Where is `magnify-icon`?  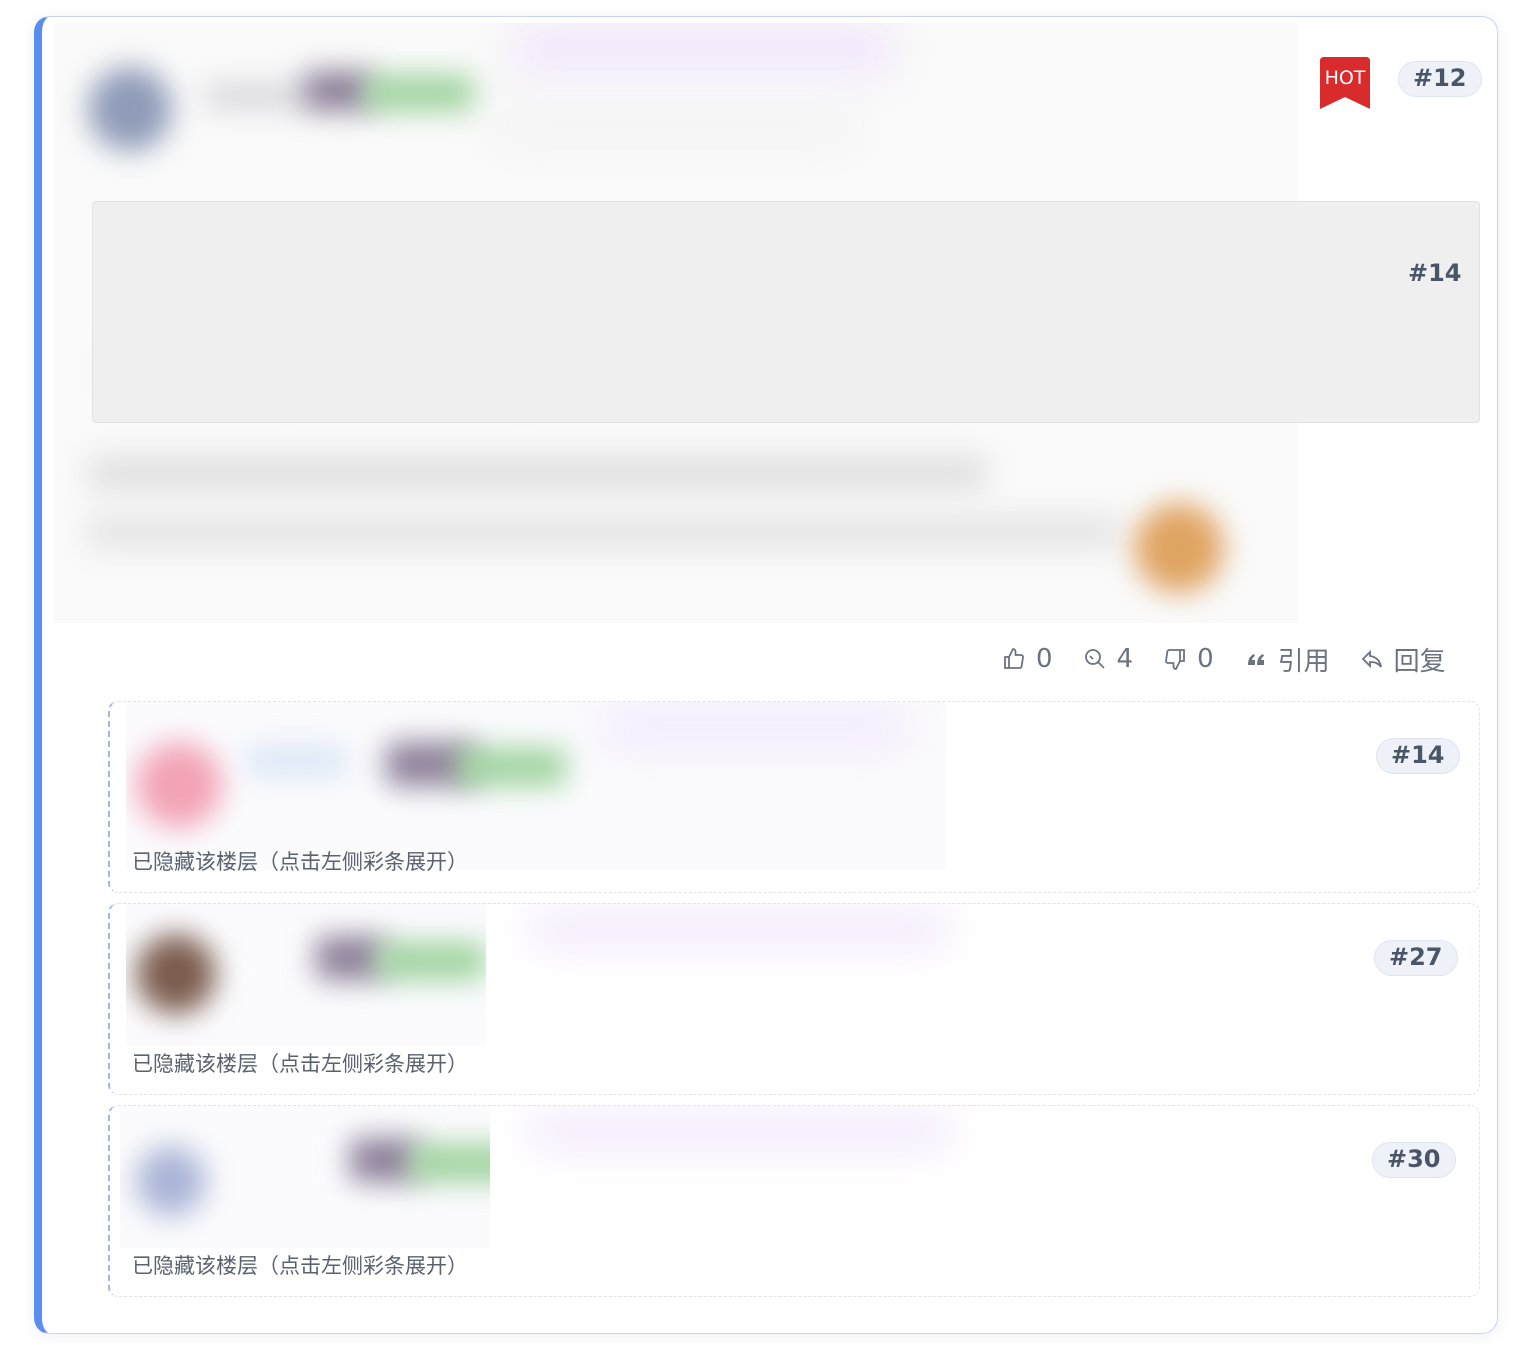
magnify-icon is located at coordinates (1094, 659).